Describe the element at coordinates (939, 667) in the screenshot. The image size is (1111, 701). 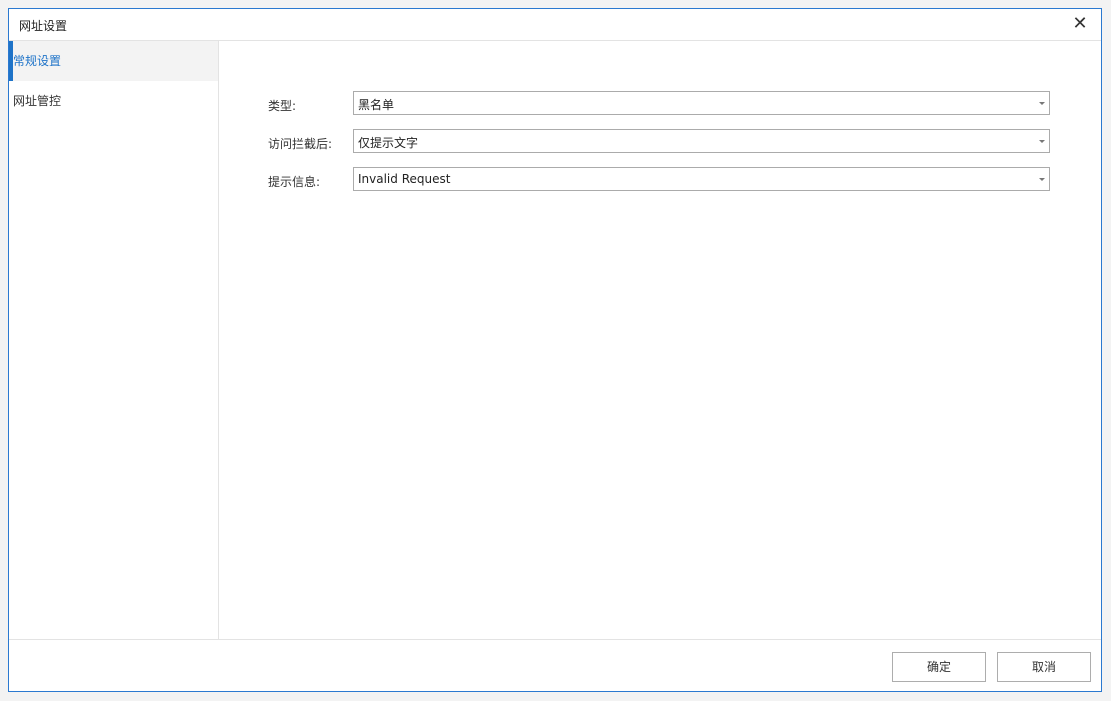
I see `ok-button: 确定` at that location.